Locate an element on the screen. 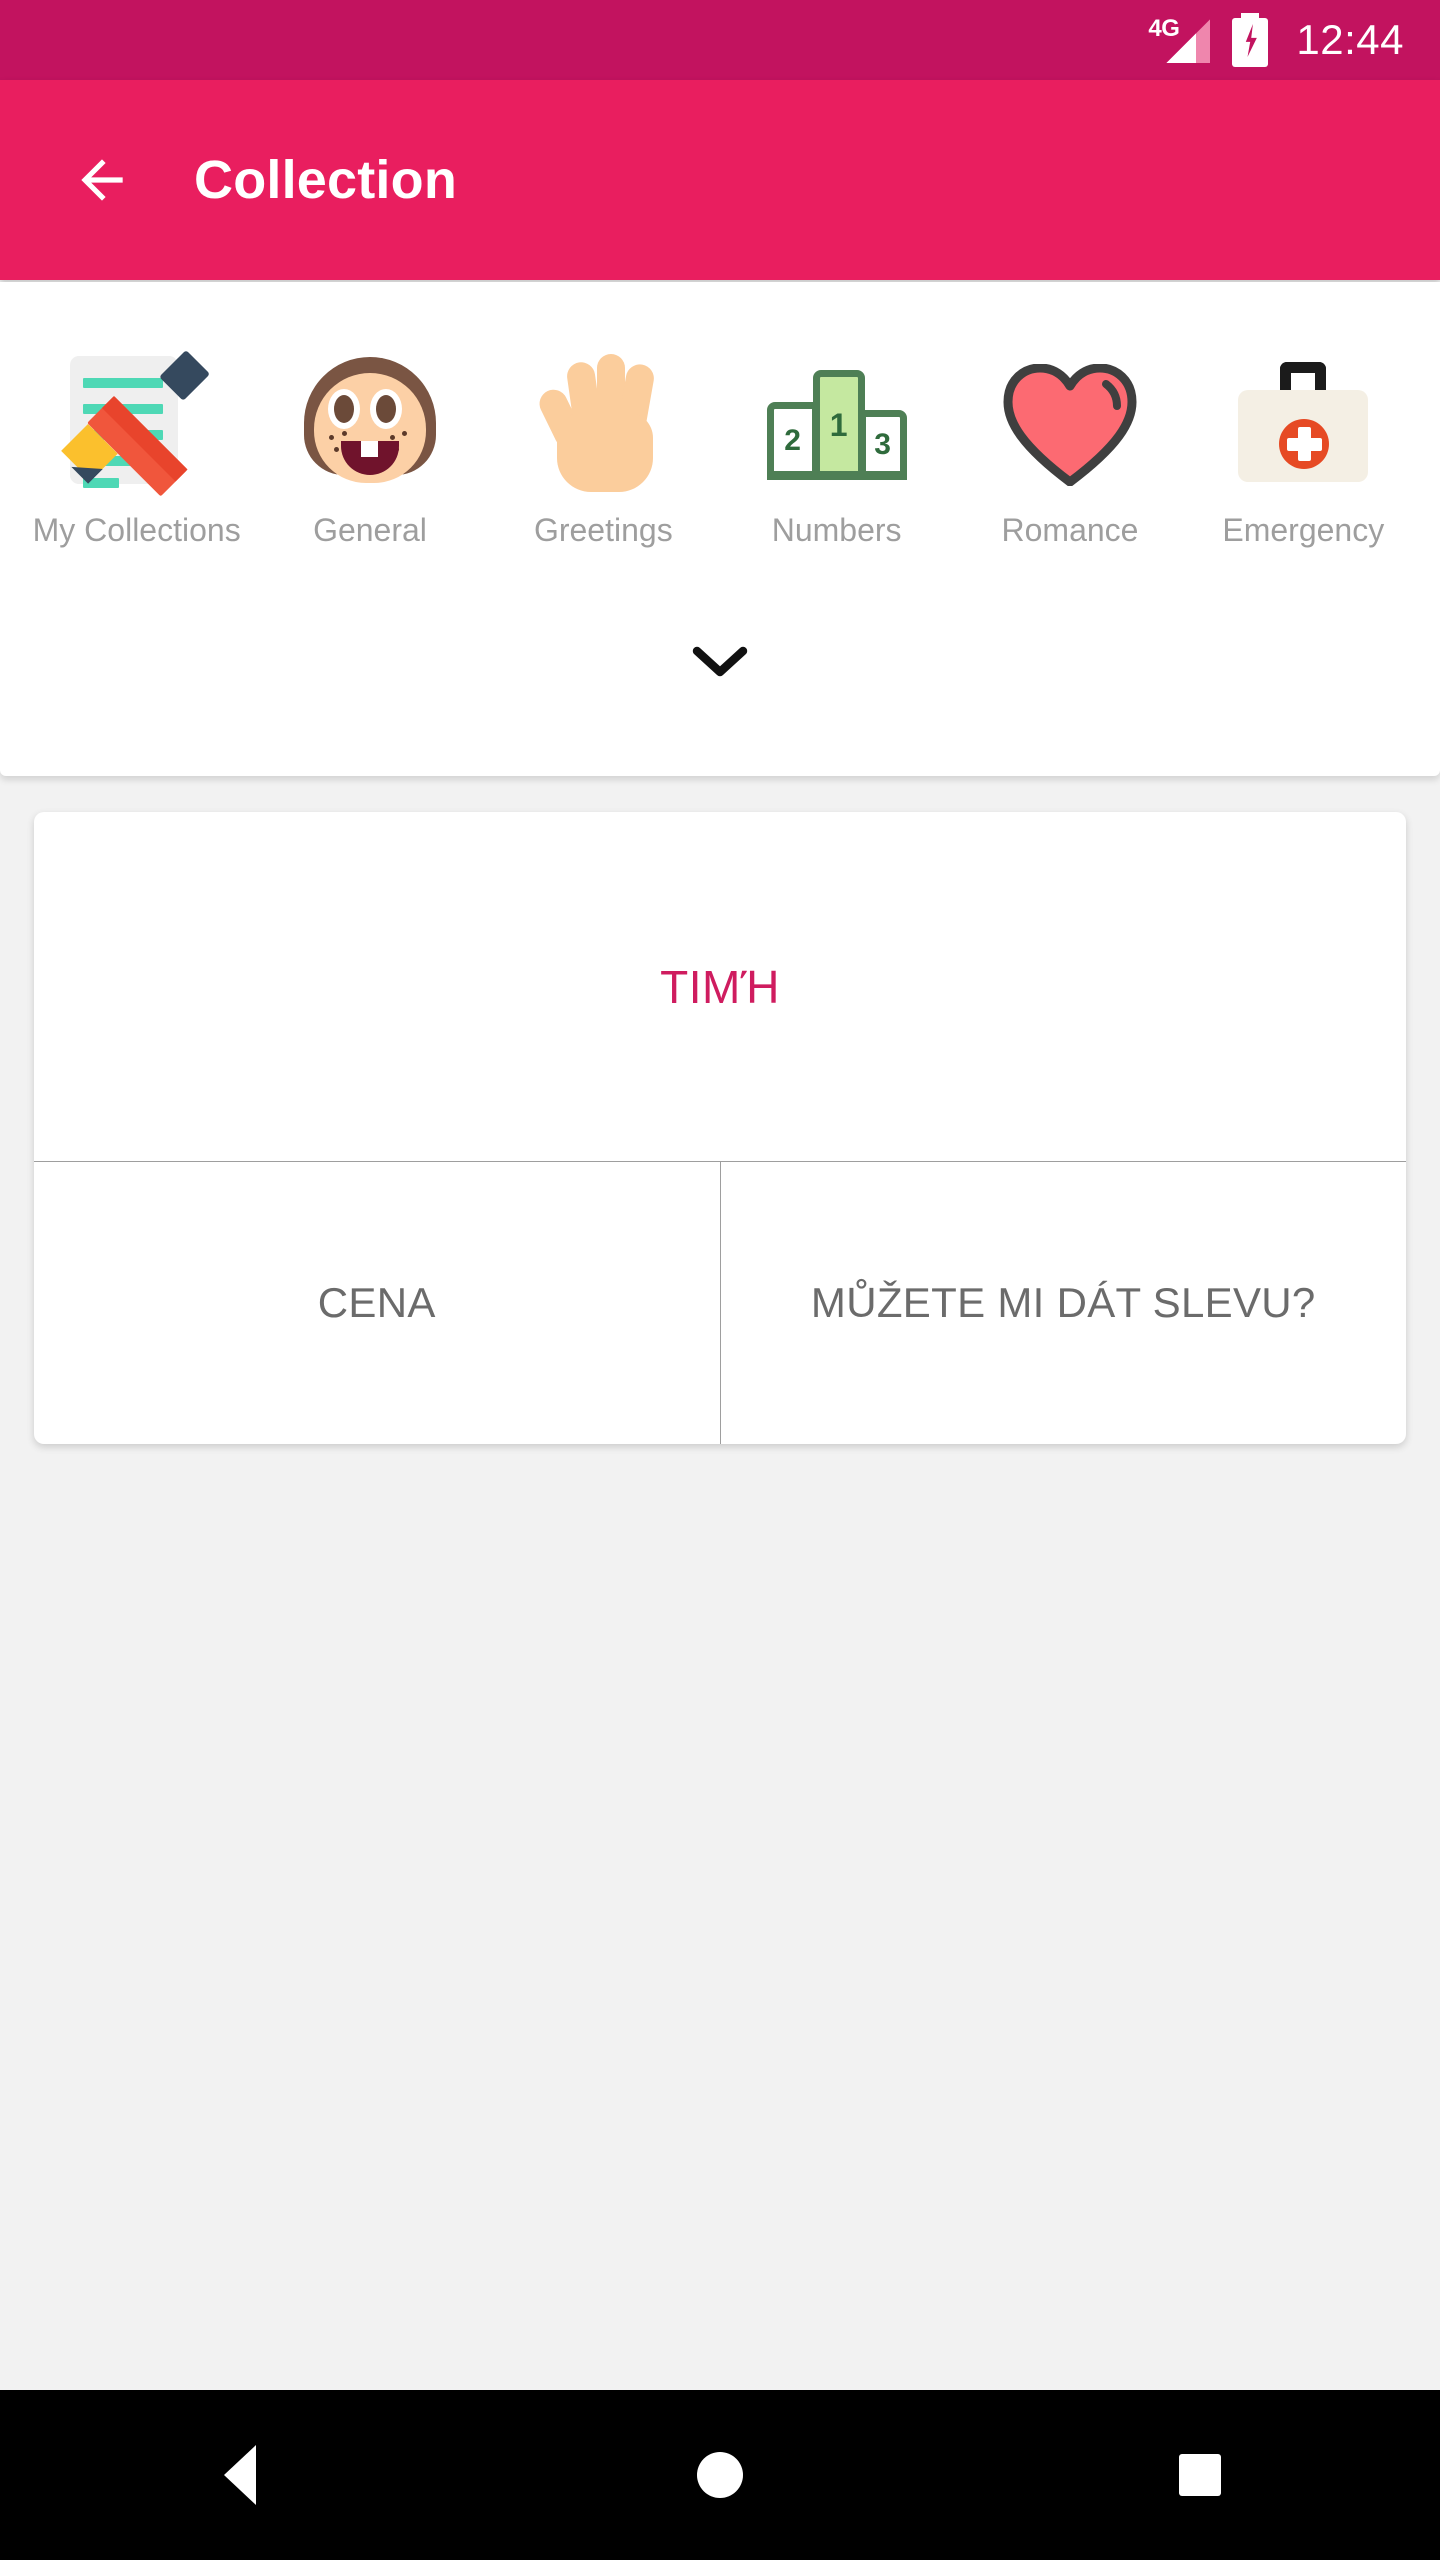  pencil is located at coordinates (137, 423).